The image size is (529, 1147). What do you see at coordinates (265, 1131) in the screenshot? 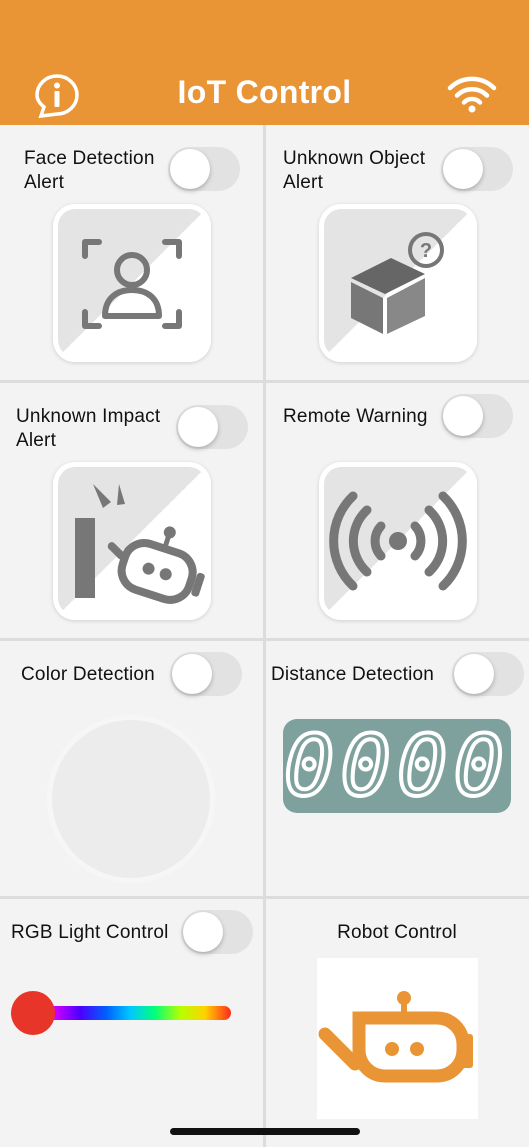
I see `home-indicator` at bounding box center [265, 1131].